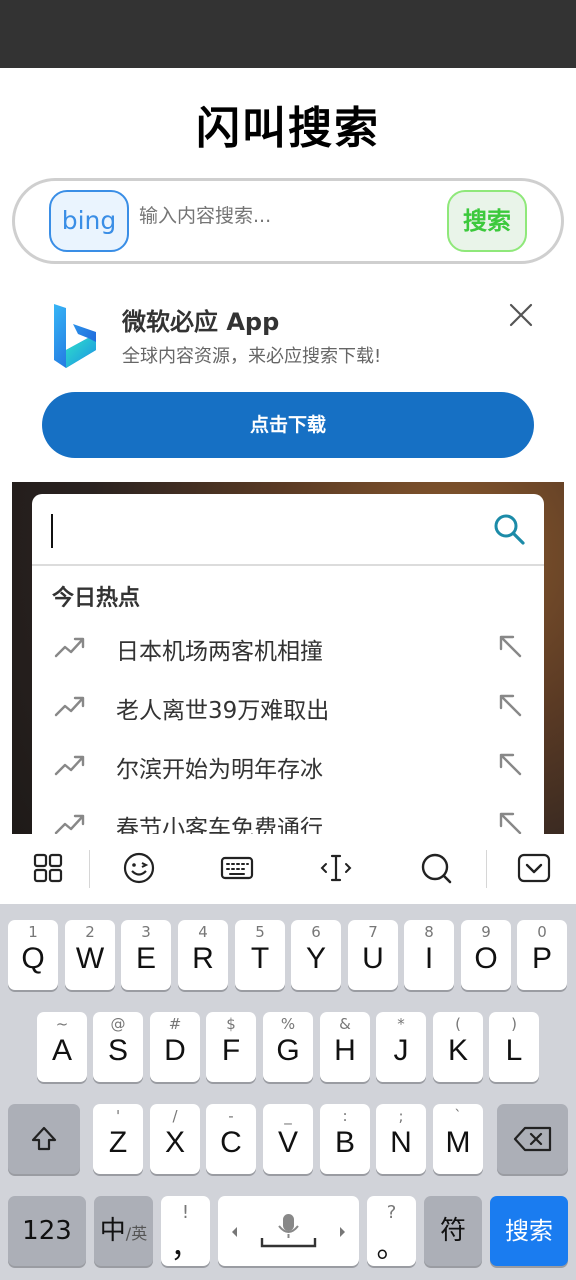  I want to click on key-s: @ S, so click(118, 1047).